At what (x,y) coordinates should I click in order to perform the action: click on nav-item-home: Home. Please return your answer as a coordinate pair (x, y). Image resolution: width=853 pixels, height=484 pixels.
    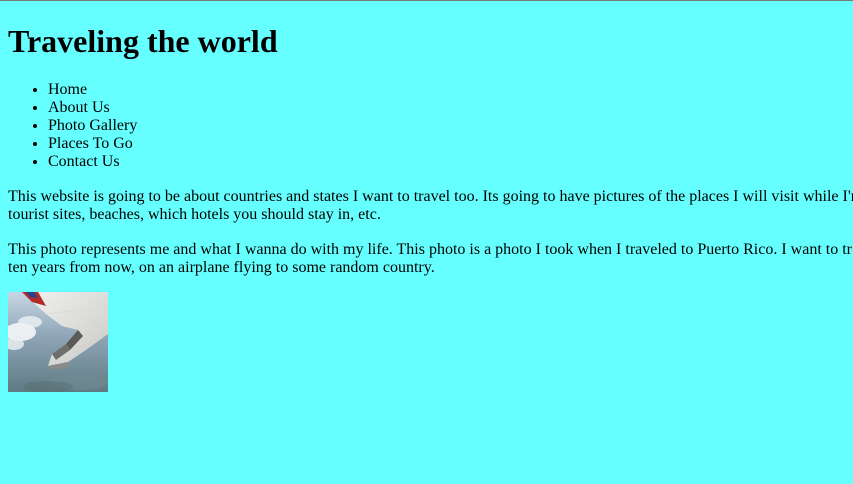
    Looking at the image, I should click on (92, 90).